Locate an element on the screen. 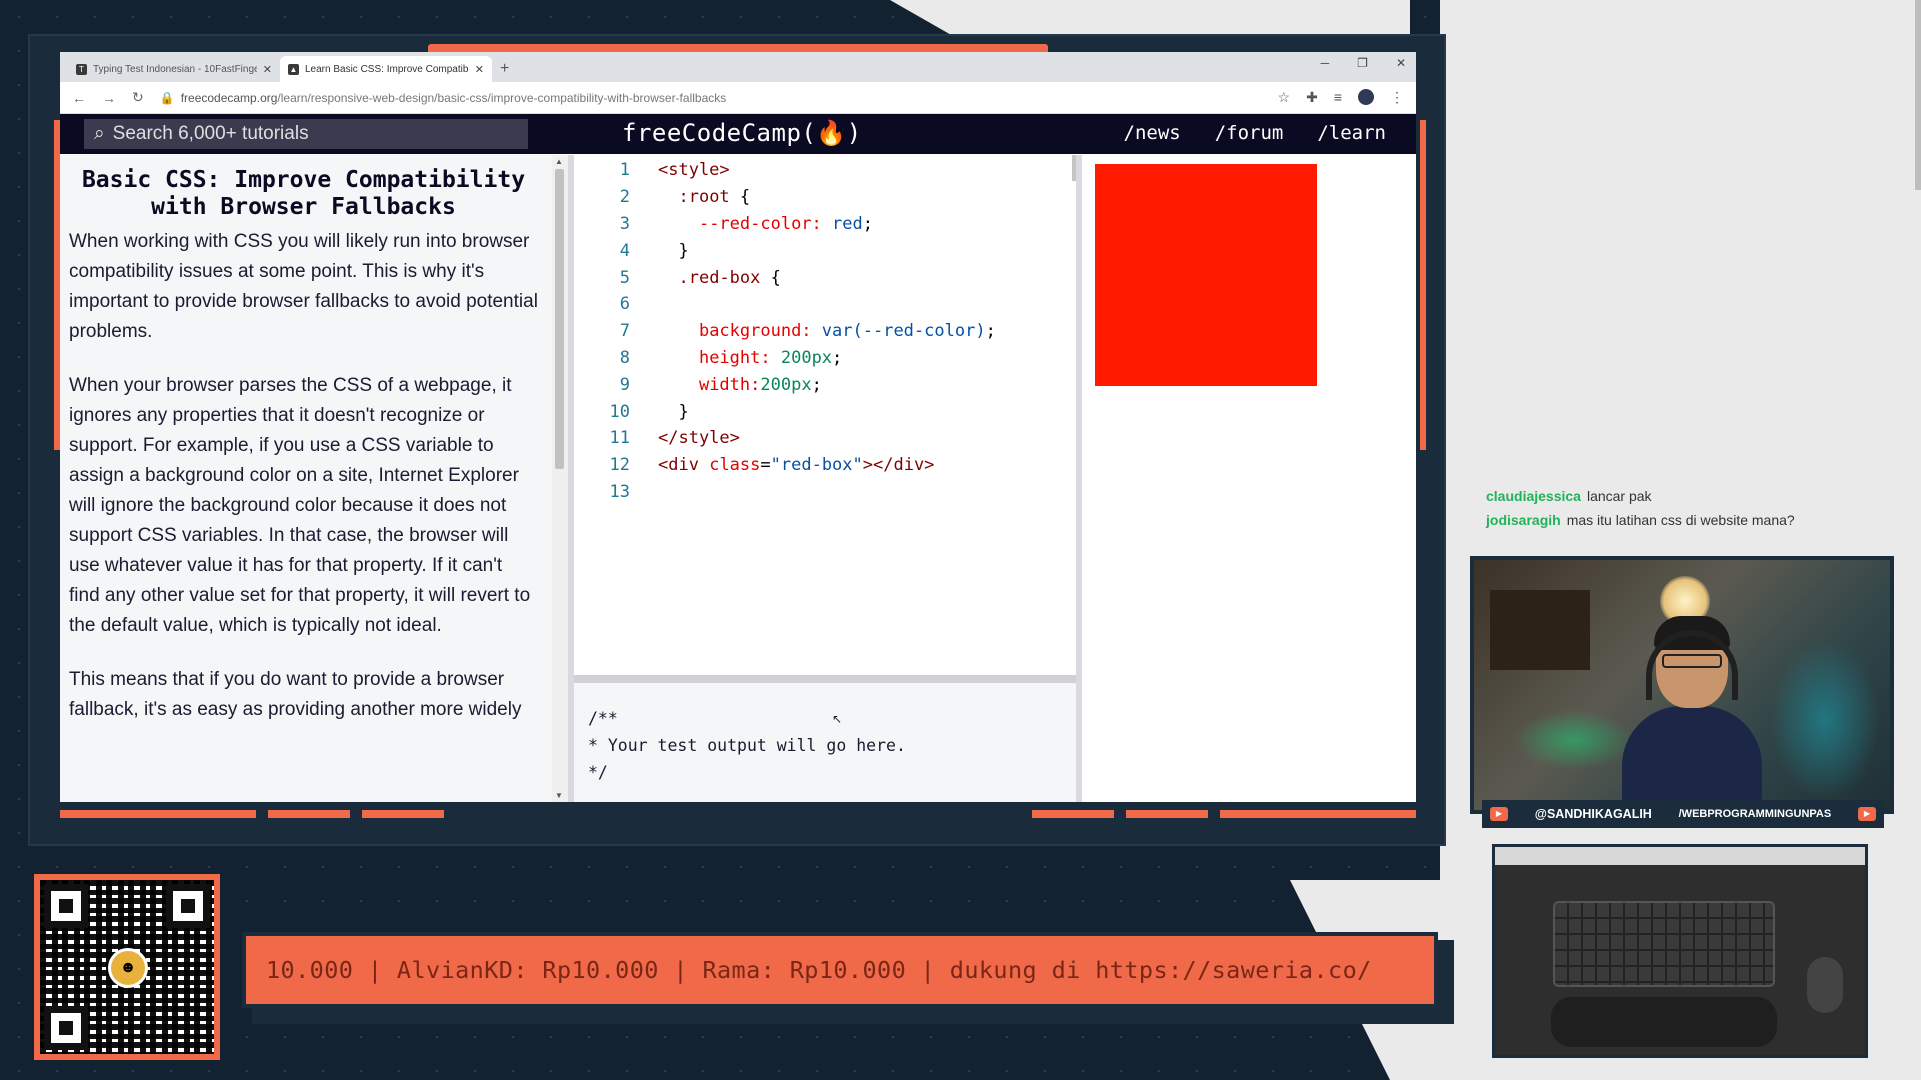  line-number: 9 is located at coordinates (624, 384).